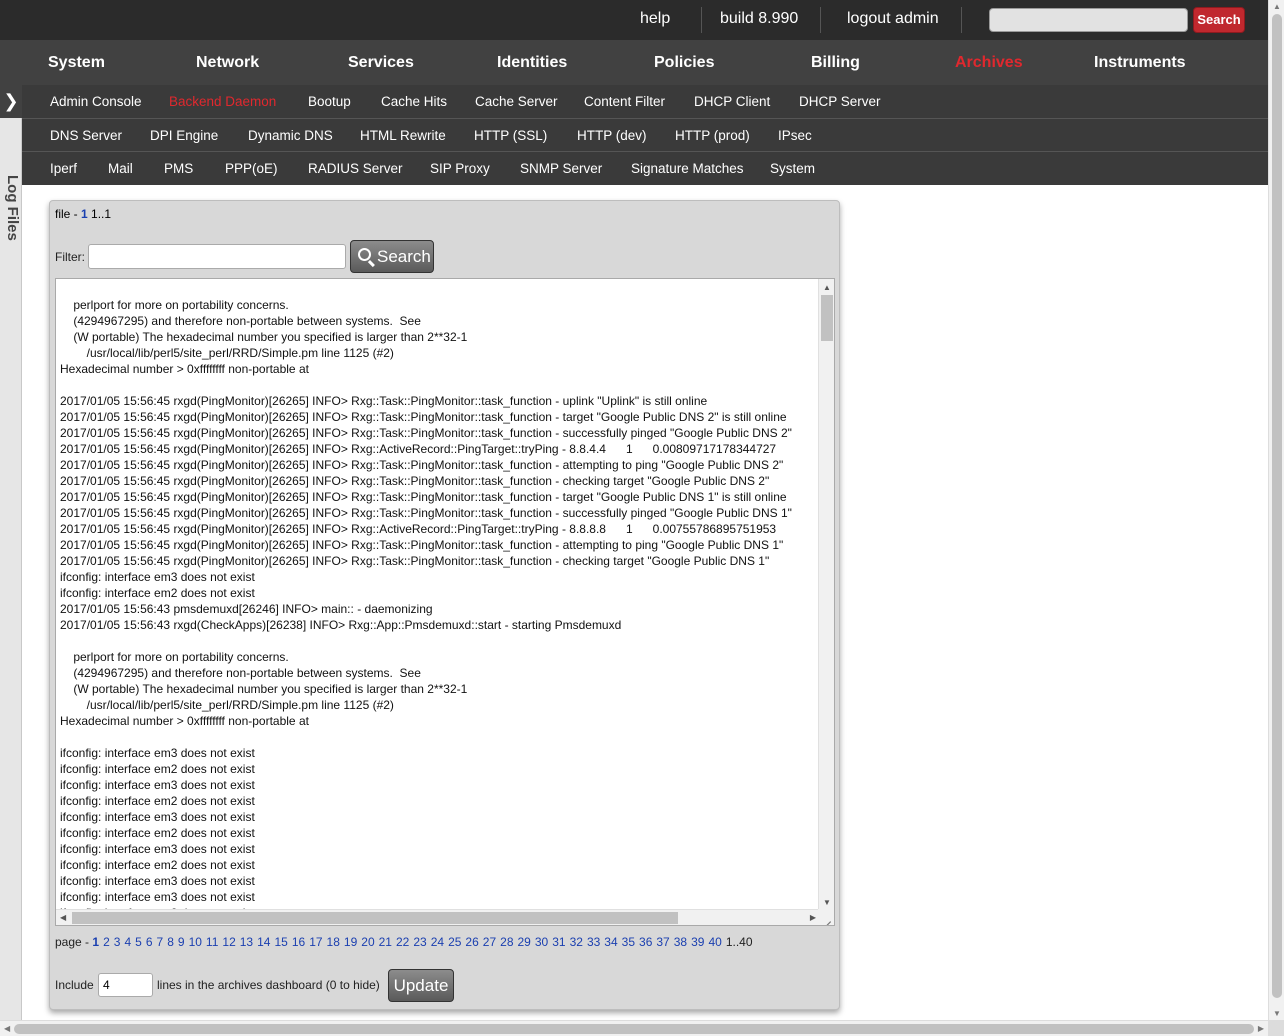  What do you see at coordinates (532, 63) in the screenshot?
I see `nav-identities: Identities` at bounding box center [532, 63].